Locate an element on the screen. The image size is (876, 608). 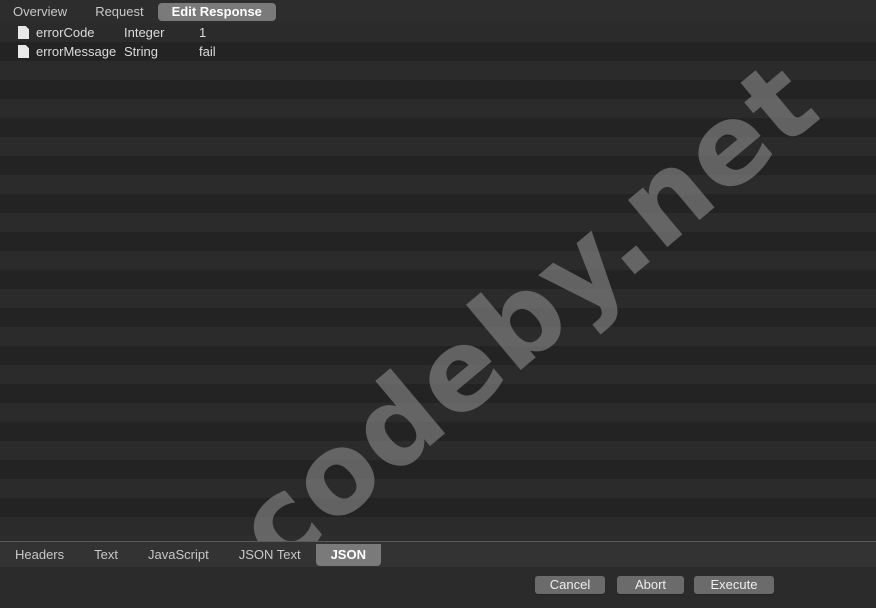
abort-button: Abort is located at coordinates (650, 585).